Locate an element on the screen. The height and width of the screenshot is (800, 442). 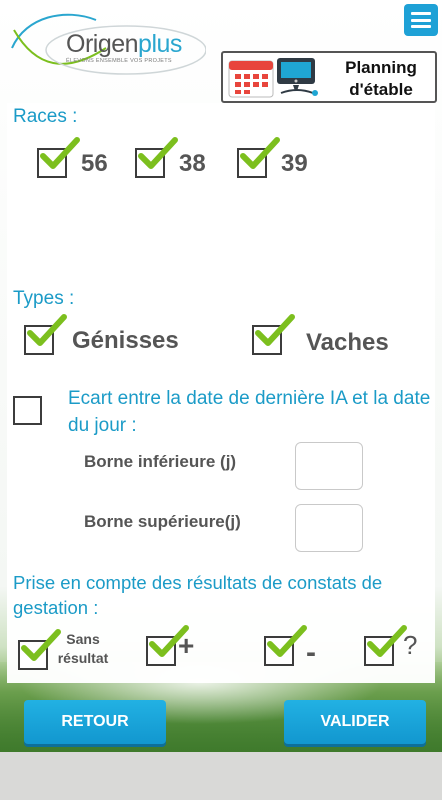
borne-inferieure-input is located at coordinates (329, 466).